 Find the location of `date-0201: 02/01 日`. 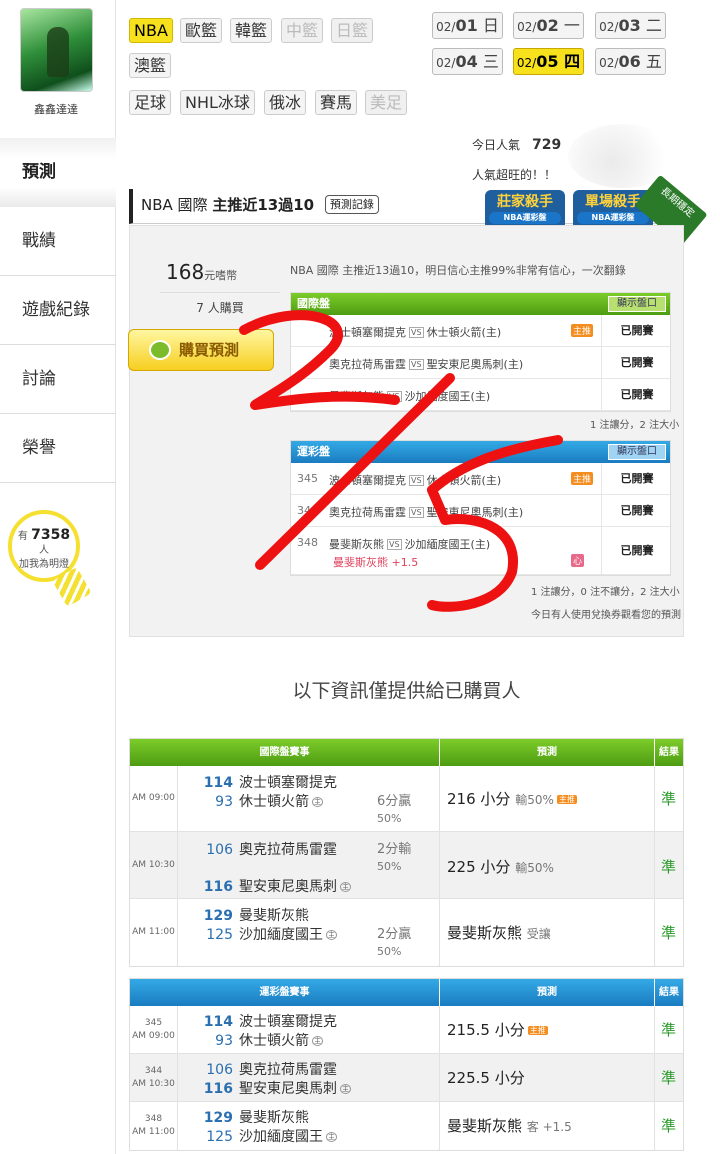

date-0201: 02/01 日 is located at coordinates (467, 25).